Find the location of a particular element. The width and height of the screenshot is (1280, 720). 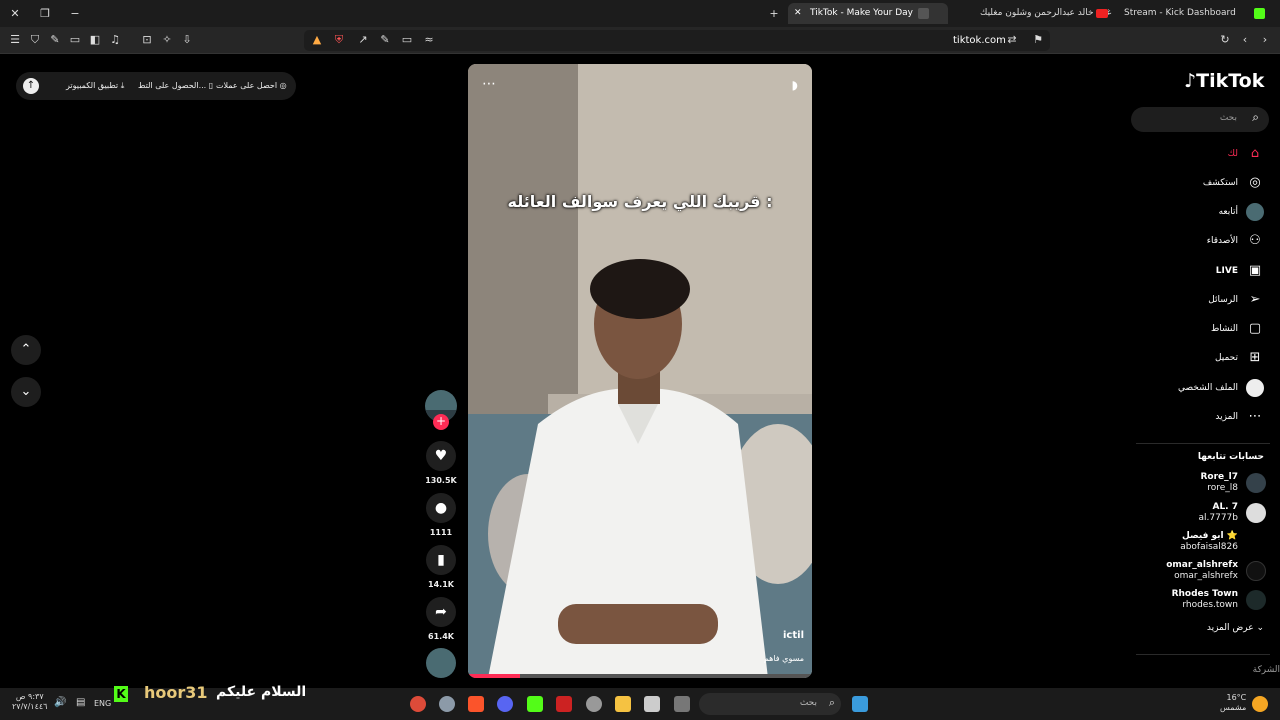

nav-explore: استكشف ◎ is located at coordinates (1194, 183).